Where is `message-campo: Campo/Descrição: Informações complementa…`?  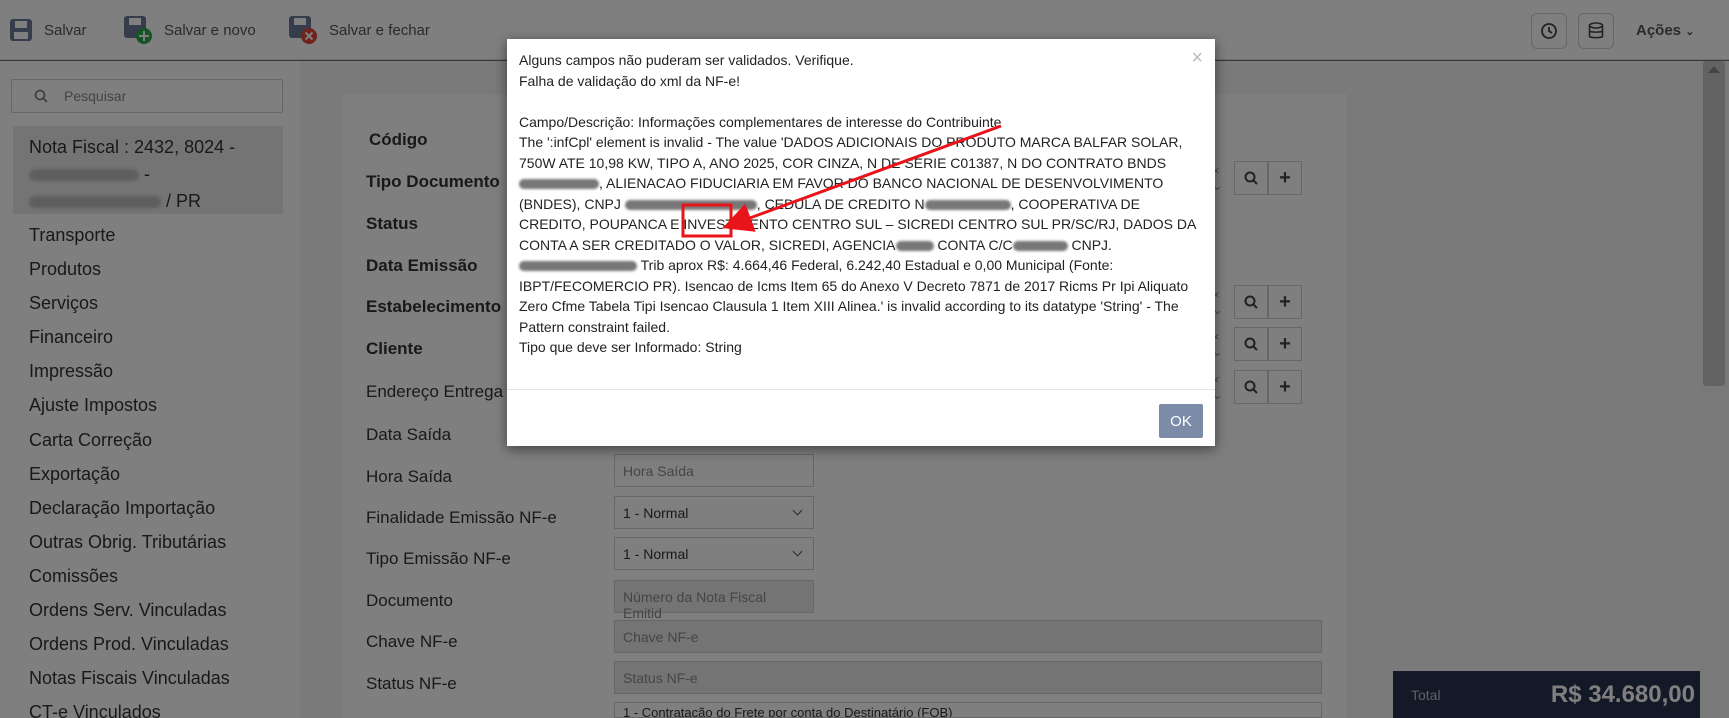
message-campo: Campo/Descrição: Informações complementa… is located at coordinates (760, 121).